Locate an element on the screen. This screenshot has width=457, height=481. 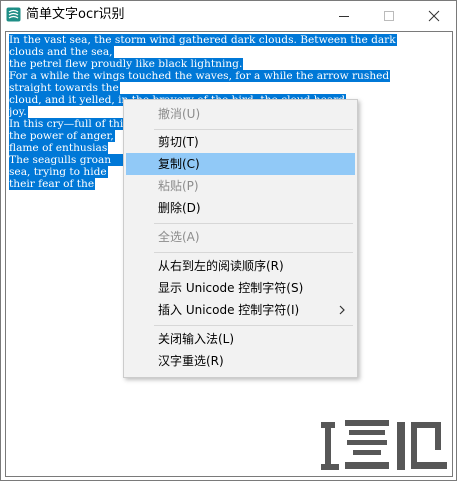
menu-item-delete: 删除(D) is located at coordinates (240, 208).